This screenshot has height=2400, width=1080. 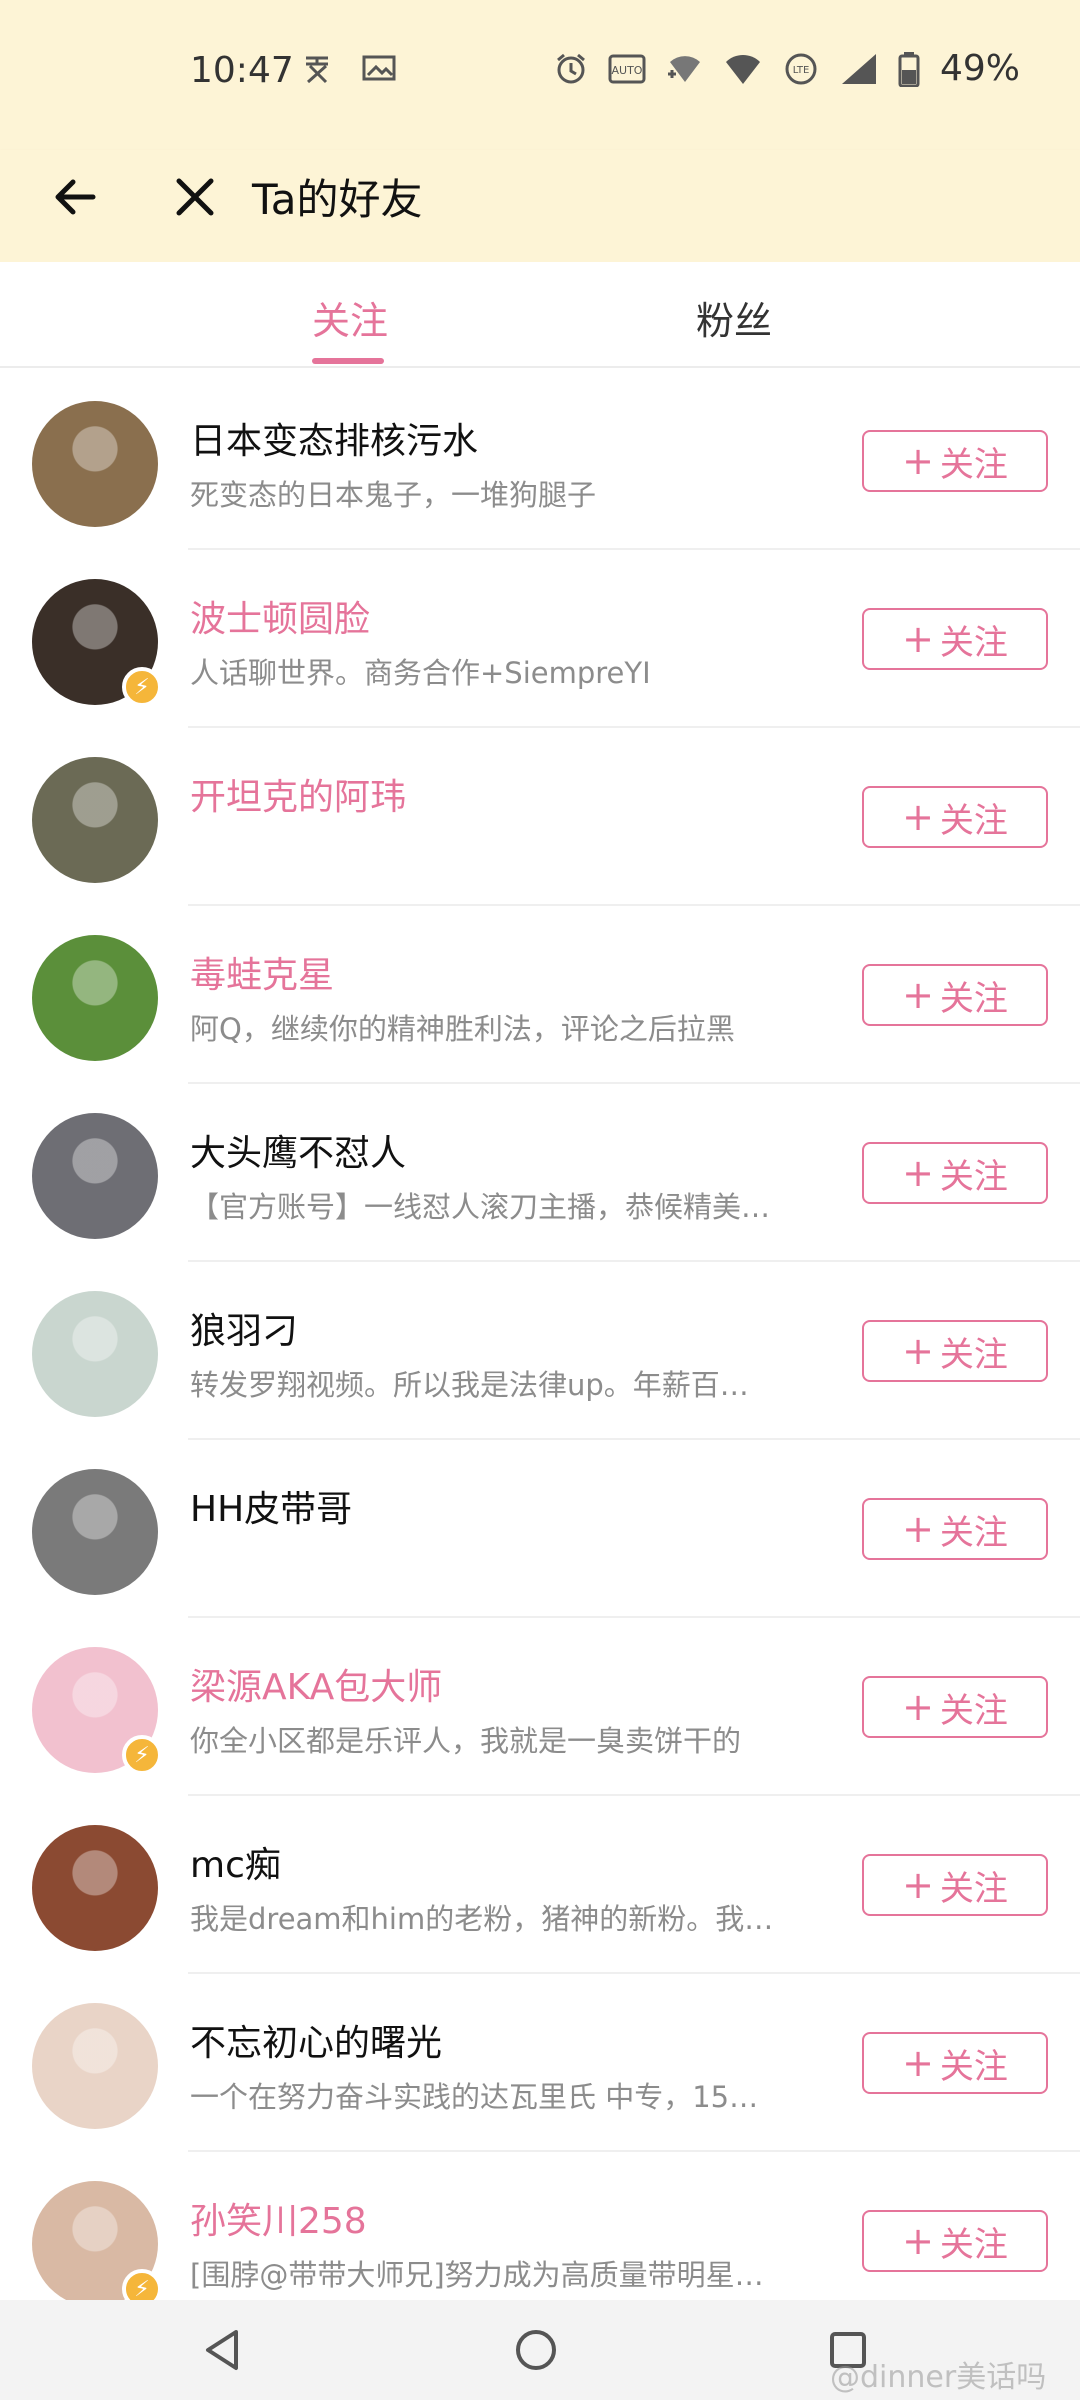 I want to click on list-item: ⚡ 梁源AKA包大师你全小区都是乐评人，我就是一臭卖饼干的 + 关注, so click(x=540, y=1707).